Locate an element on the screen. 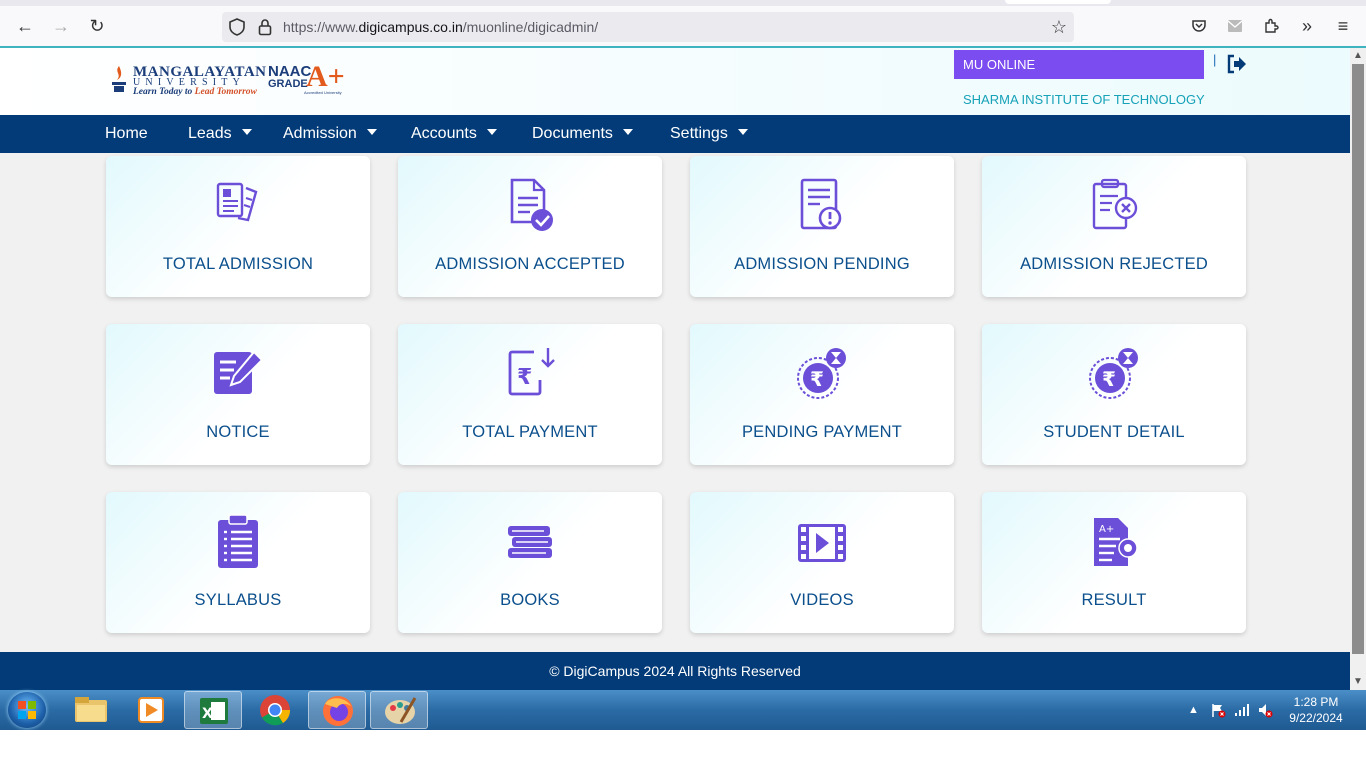 Image resolution: width=1366 pixels, height=768 pixels. document-alert-icon is located at coordinates (821, 204).